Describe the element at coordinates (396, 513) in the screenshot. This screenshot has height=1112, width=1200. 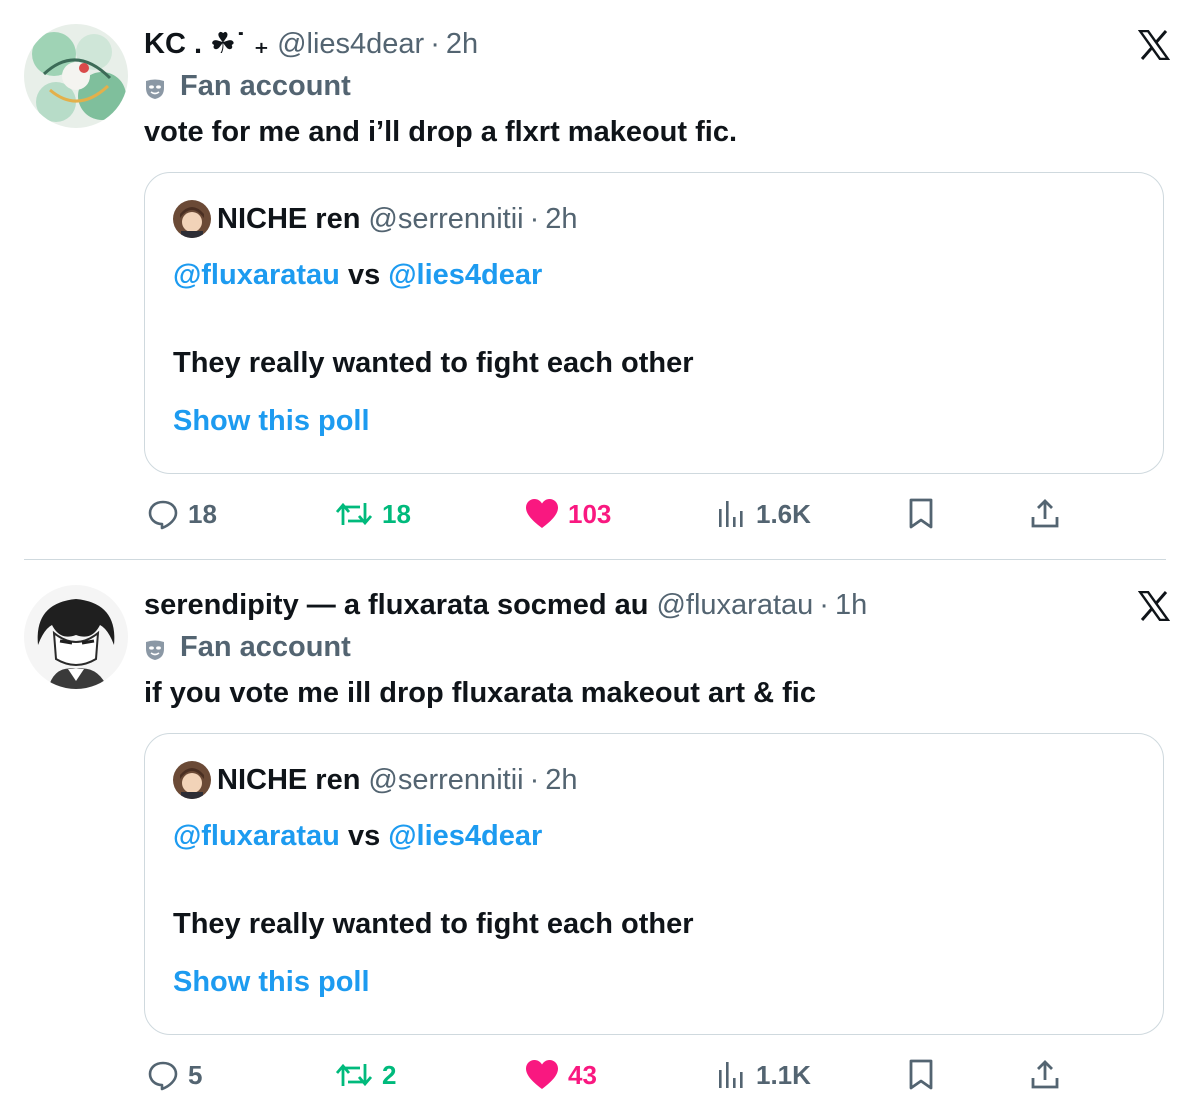
I see `retweet-count: 18` at that location.